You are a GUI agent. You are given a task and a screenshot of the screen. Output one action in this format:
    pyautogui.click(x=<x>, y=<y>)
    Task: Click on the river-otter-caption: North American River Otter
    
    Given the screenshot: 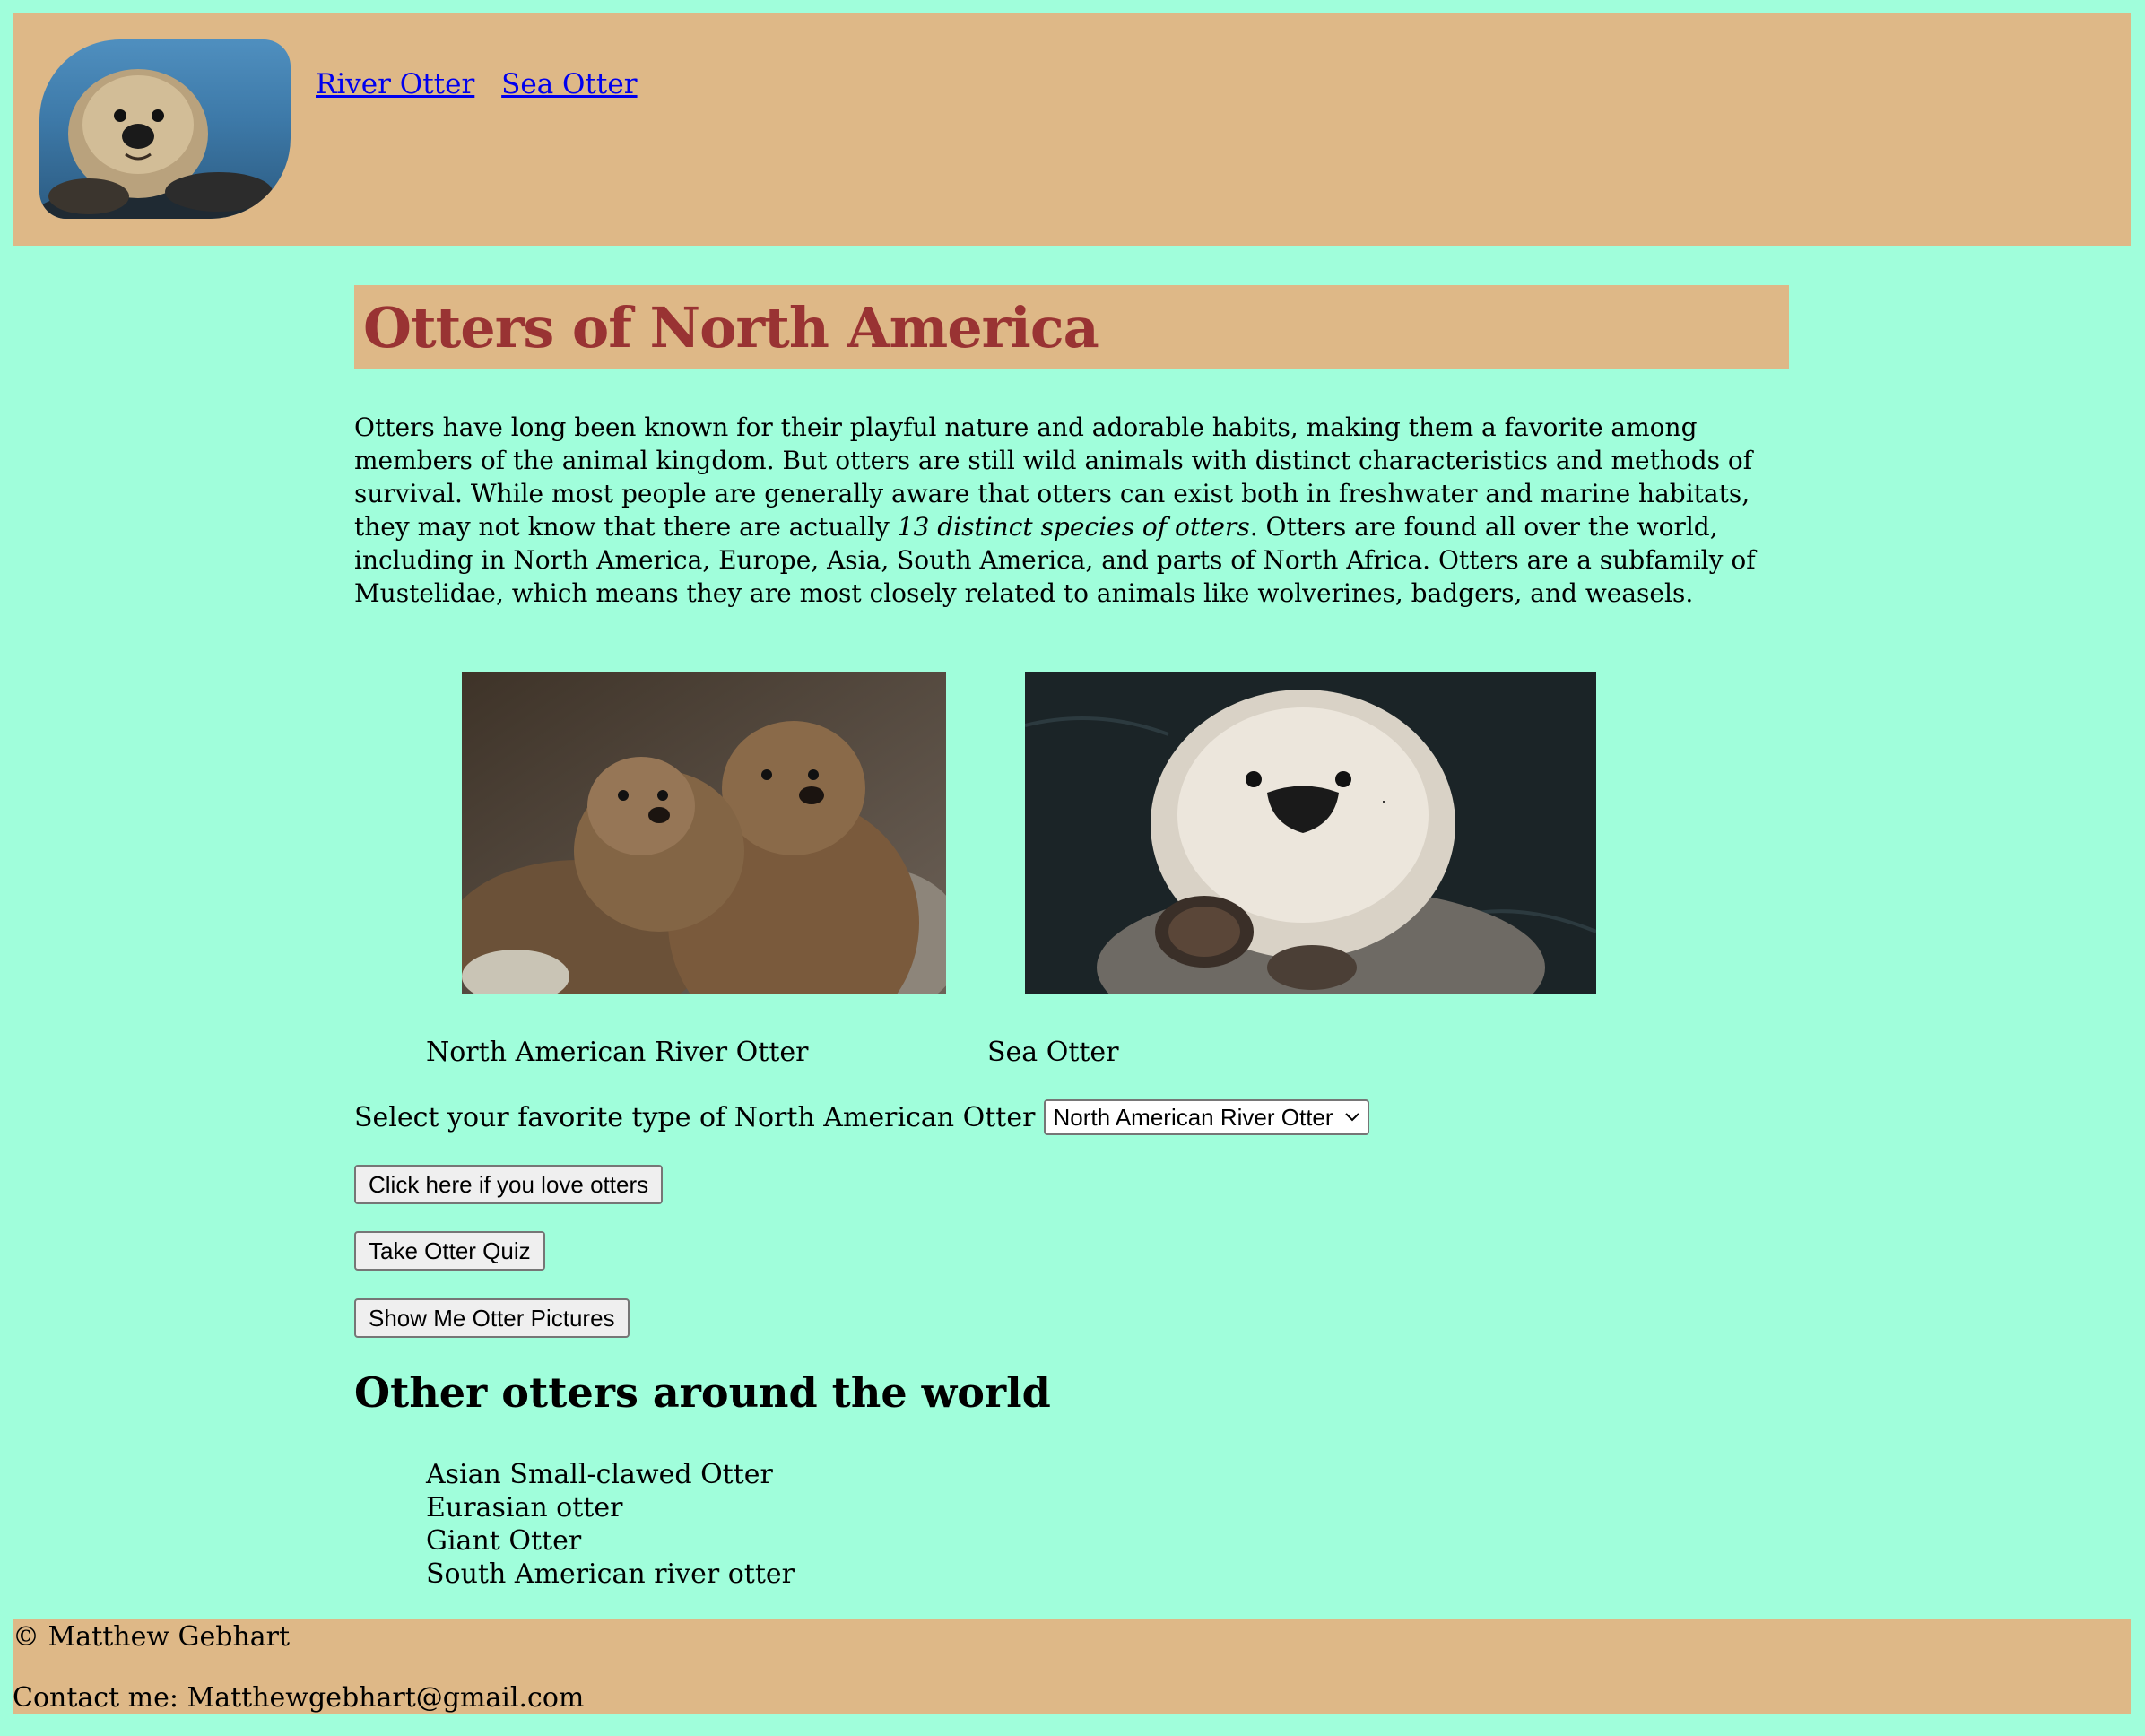 What is the action you would take?
    pyautogui.click(x=617, y=1052)
    